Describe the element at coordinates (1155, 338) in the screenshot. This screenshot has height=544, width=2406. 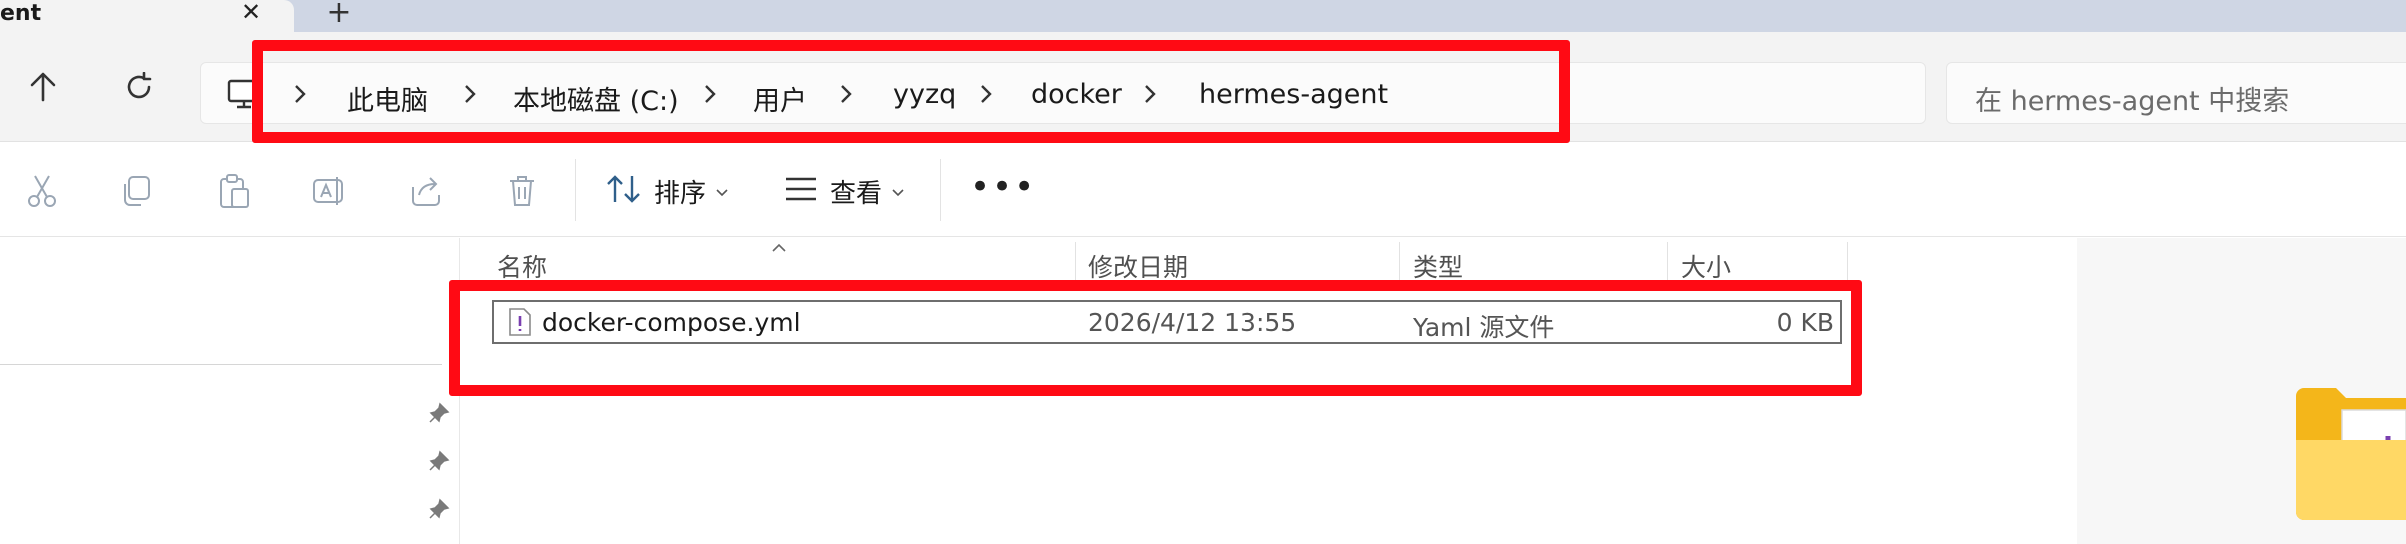
I see `highlight-file-row` at that location.